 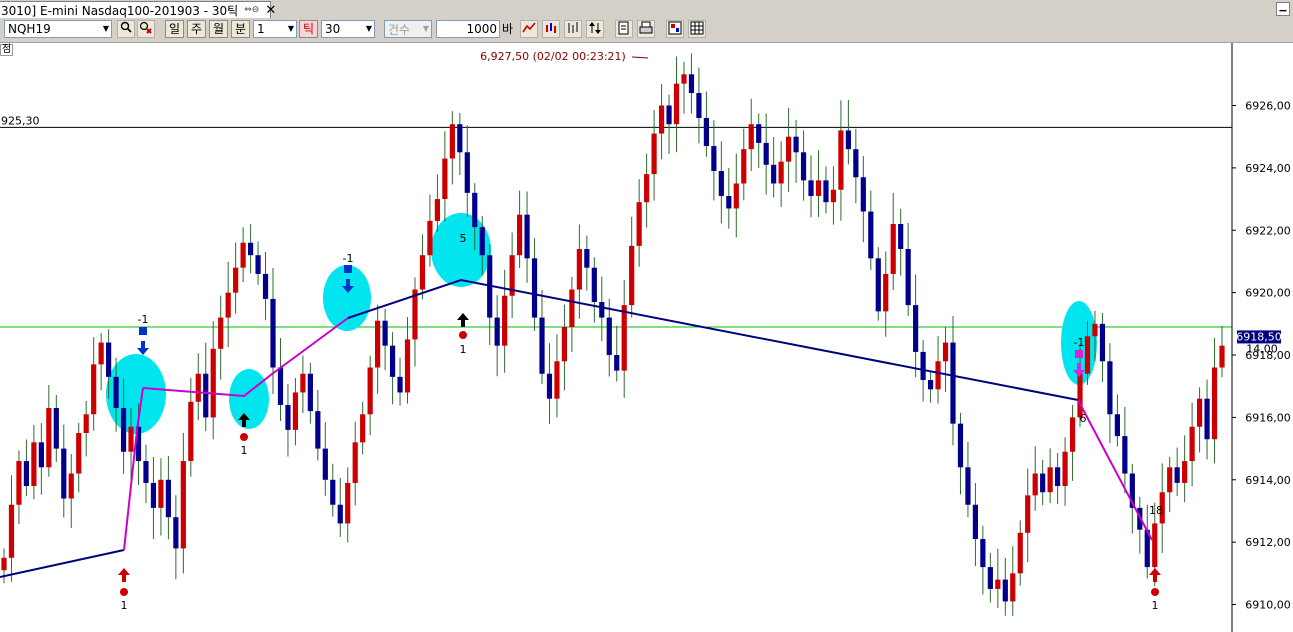 I want to click on tab-layout-icon: ⇔⊖, so click(x=251, y=10).